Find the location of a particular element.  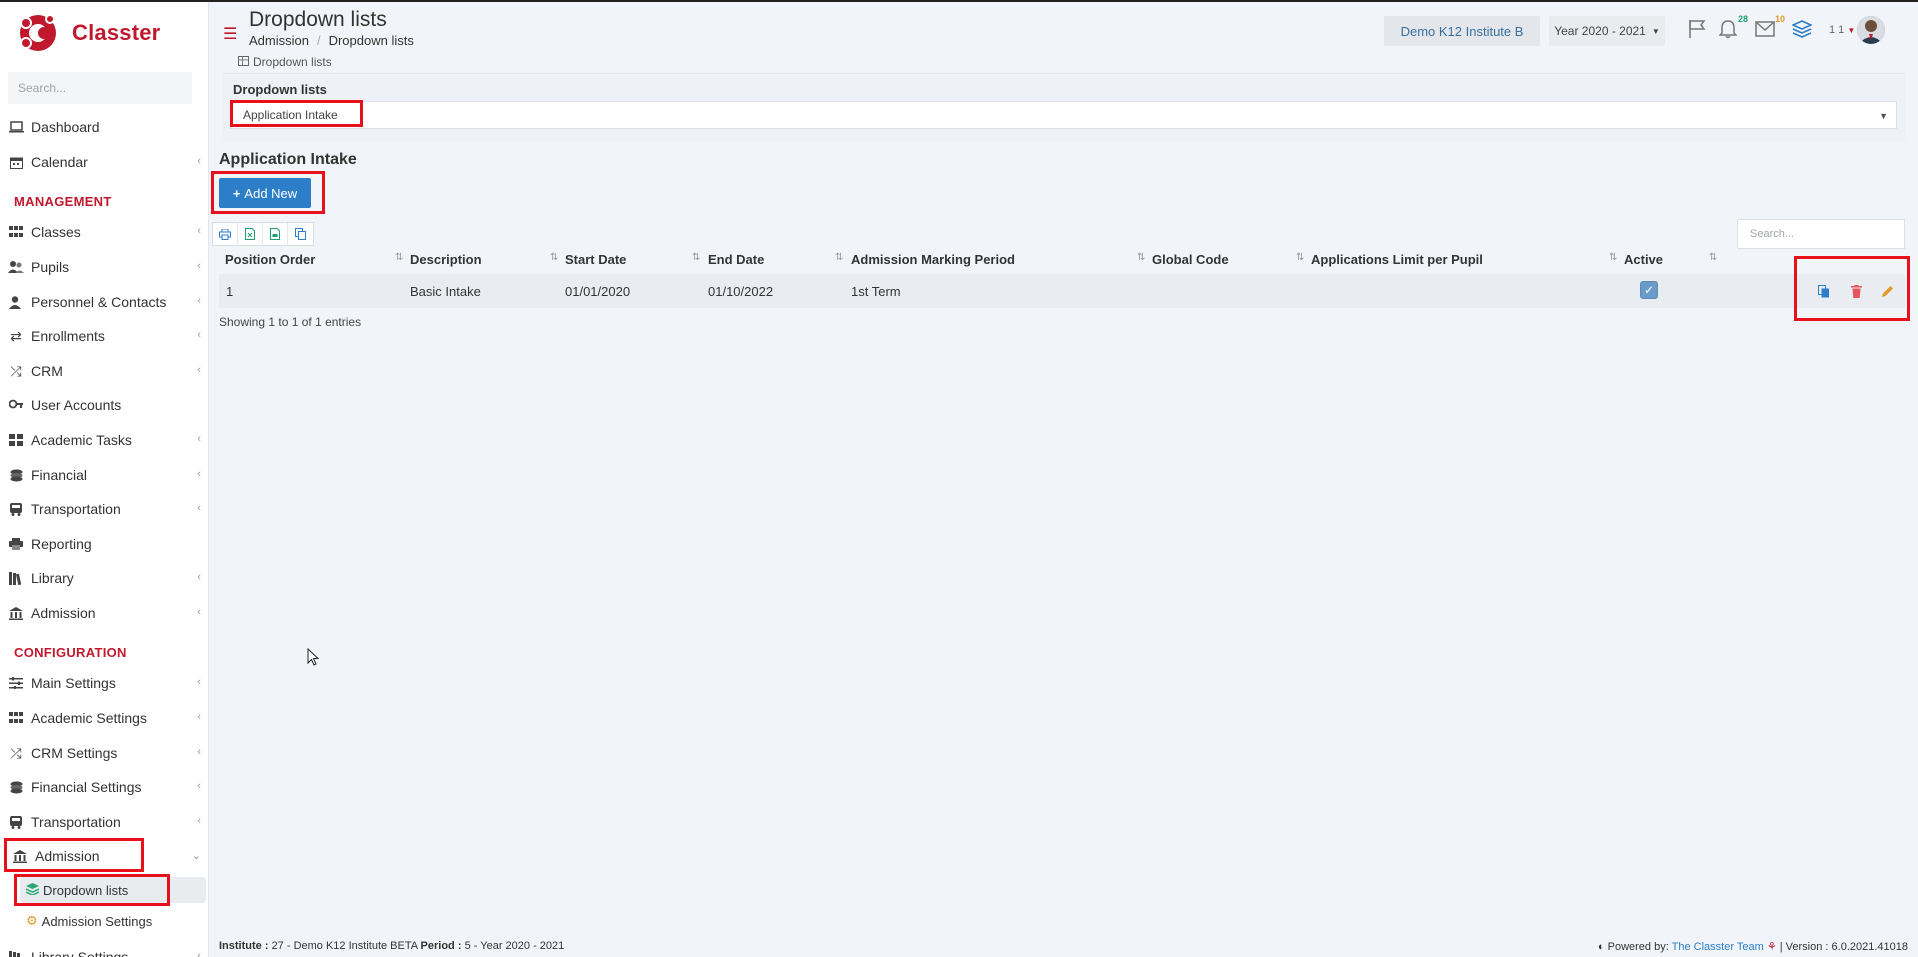

envelope-icon: 10 is located at coordinates (1769, 27).